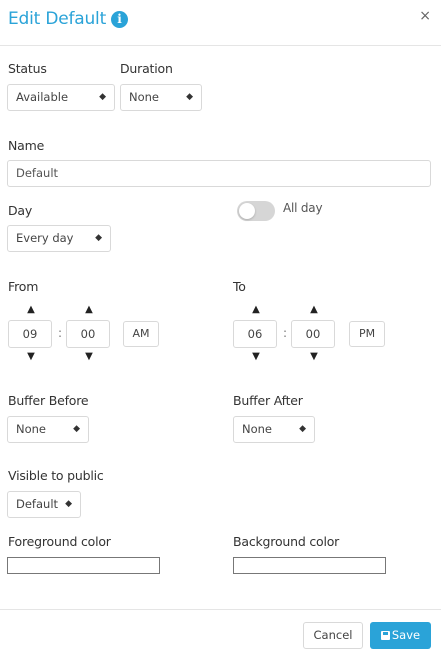 The height and width of the screenshot is (654, 441). Describe the element at coordinates (30, 334) in the screenshot. I see `from-hour-input: 09` at that location.